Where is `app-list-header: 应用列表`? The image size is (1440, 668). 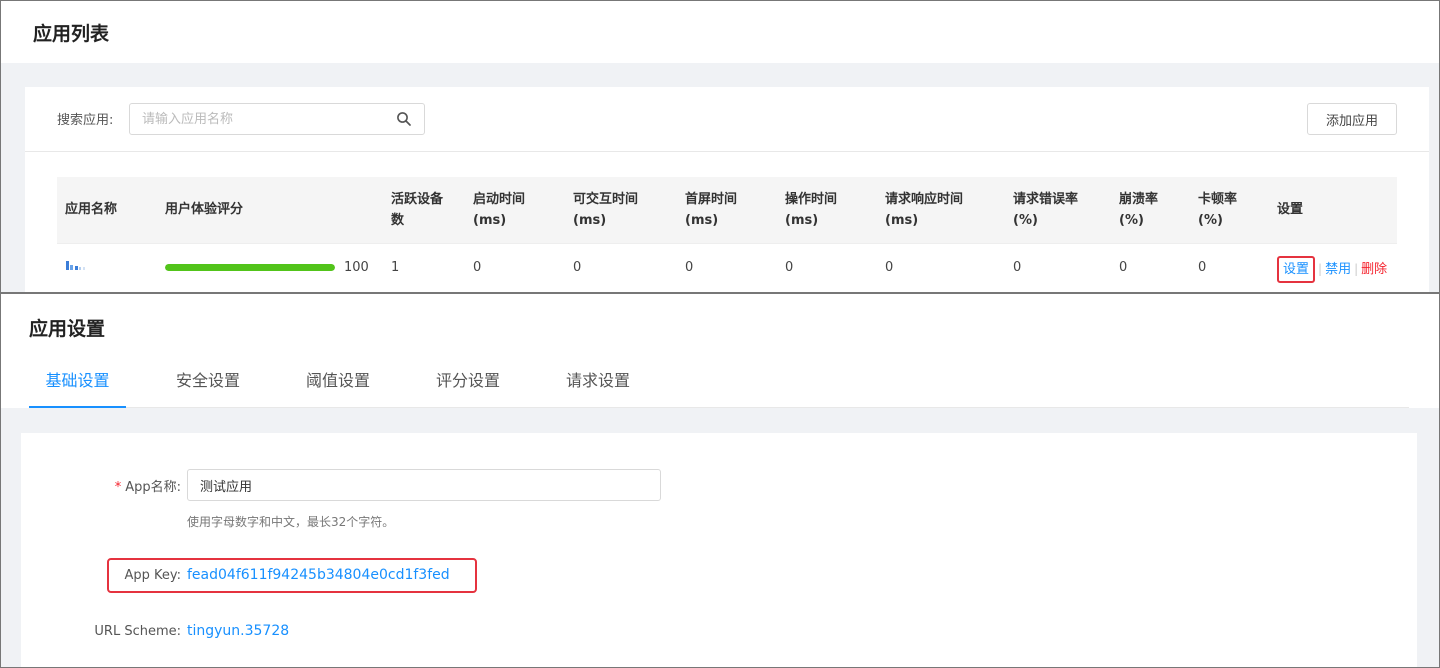
app-list-header: 应用列表 is located at coordinates (720, 32).